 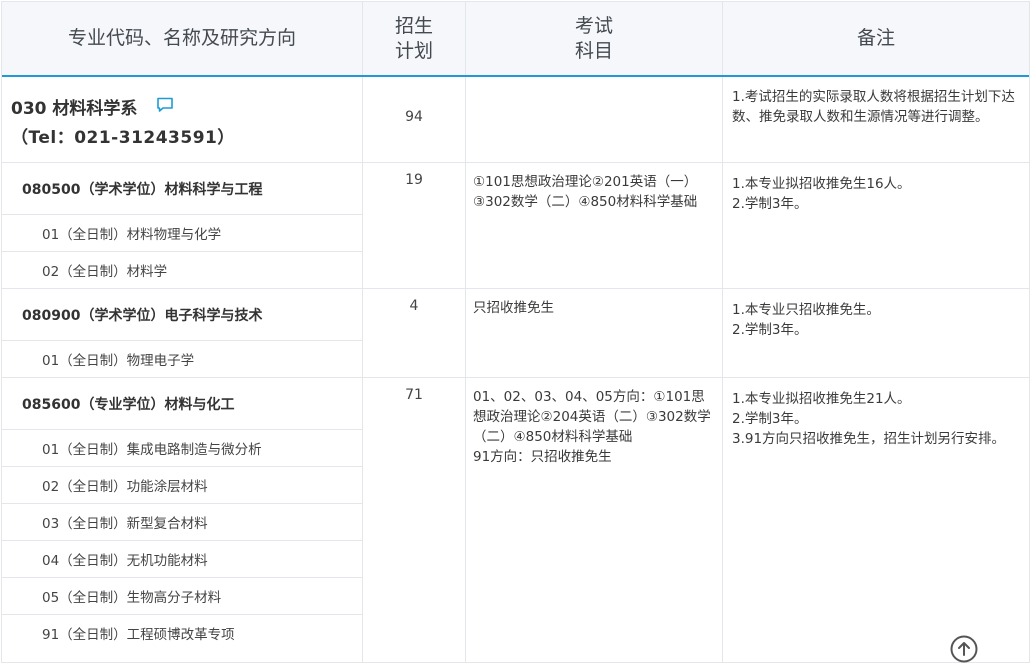 I want to click on department-name: 030 材料科学系, so click(x=74, y=109).